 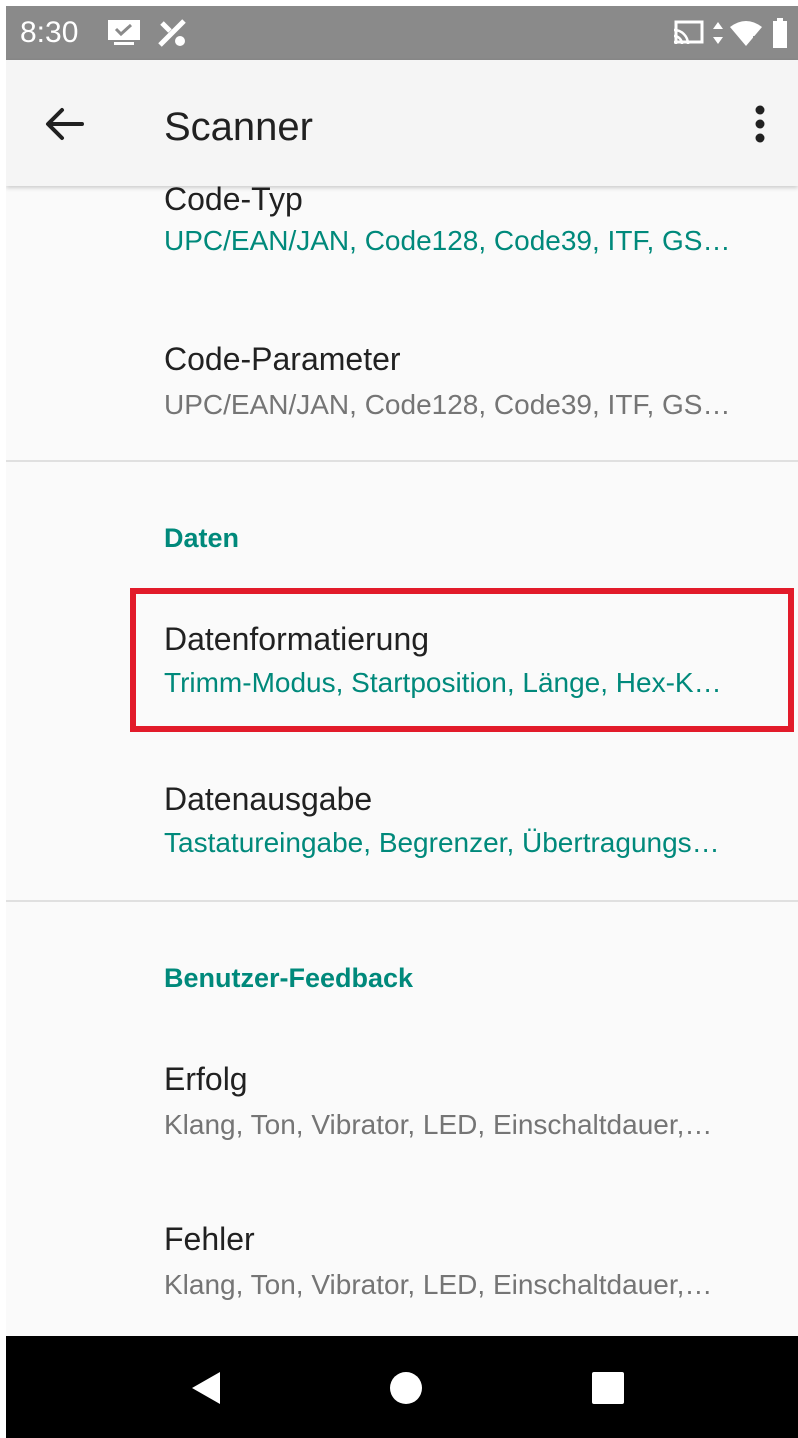 I want to click on navigation-bar, so click(x=402, y=1387).